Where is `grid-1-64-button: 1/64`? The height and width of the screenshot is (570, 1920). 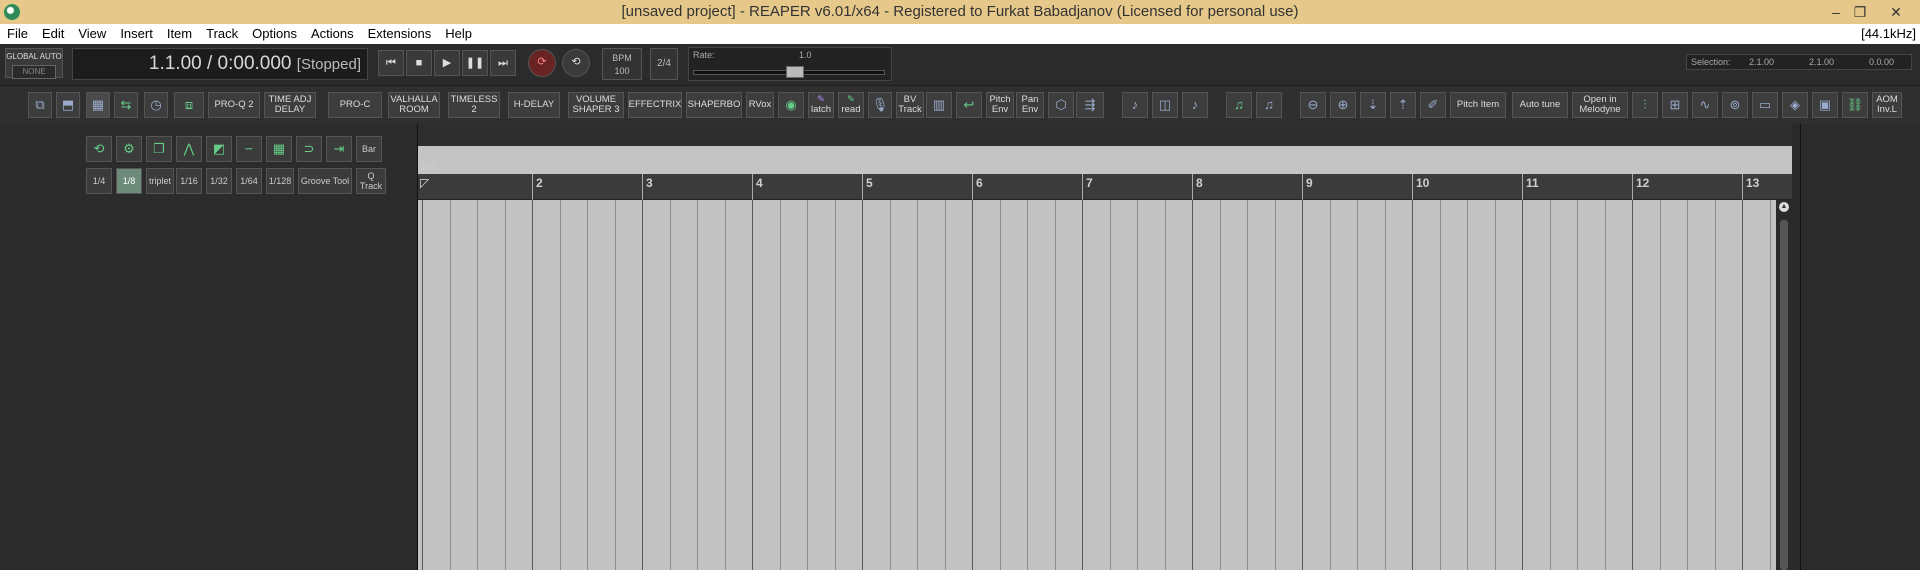
grid-1-64-button: 1/64 is located at coordinates (249, 181).